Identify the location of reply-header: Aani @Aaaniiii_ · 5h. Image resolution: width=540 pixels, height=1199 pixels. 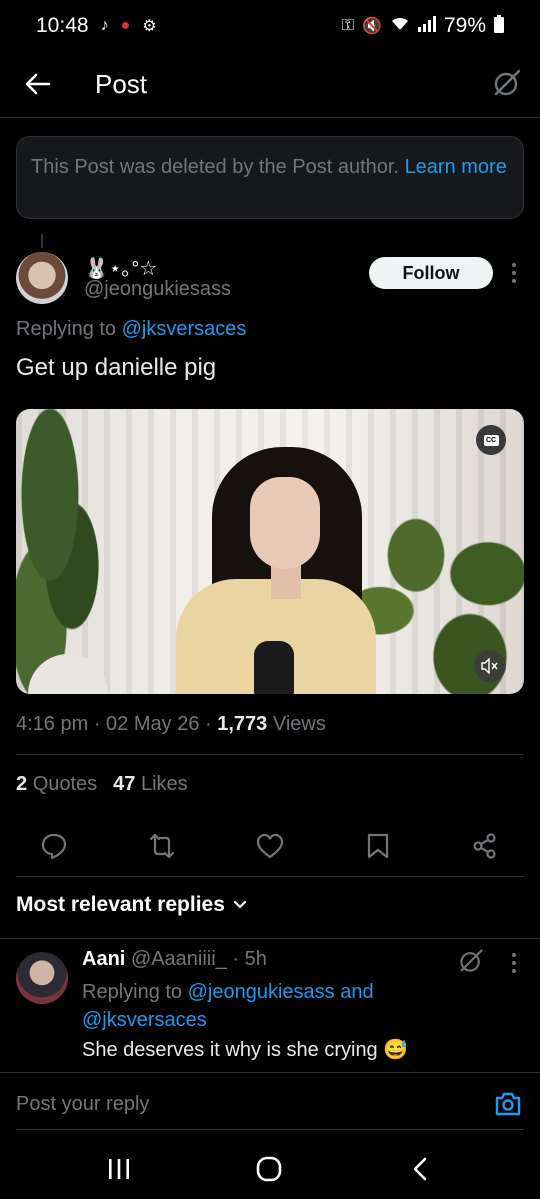
(174, 959).